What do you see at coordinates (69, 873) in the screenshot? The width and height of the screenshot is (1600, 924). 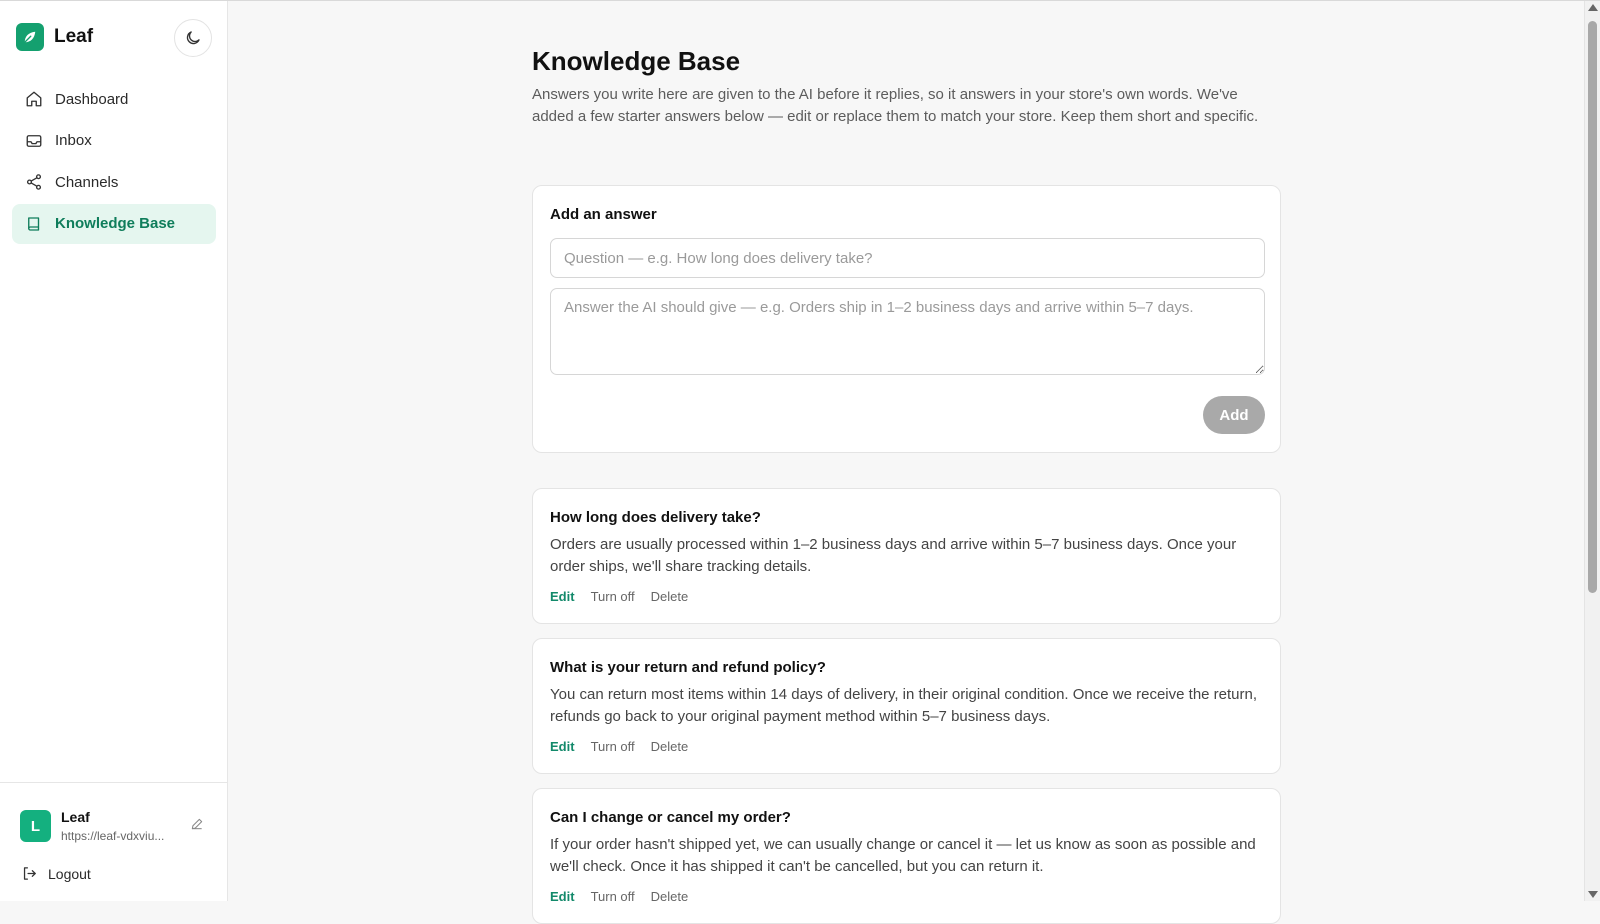 I see `logout-label: Logout` at bounding box center [69, 873].